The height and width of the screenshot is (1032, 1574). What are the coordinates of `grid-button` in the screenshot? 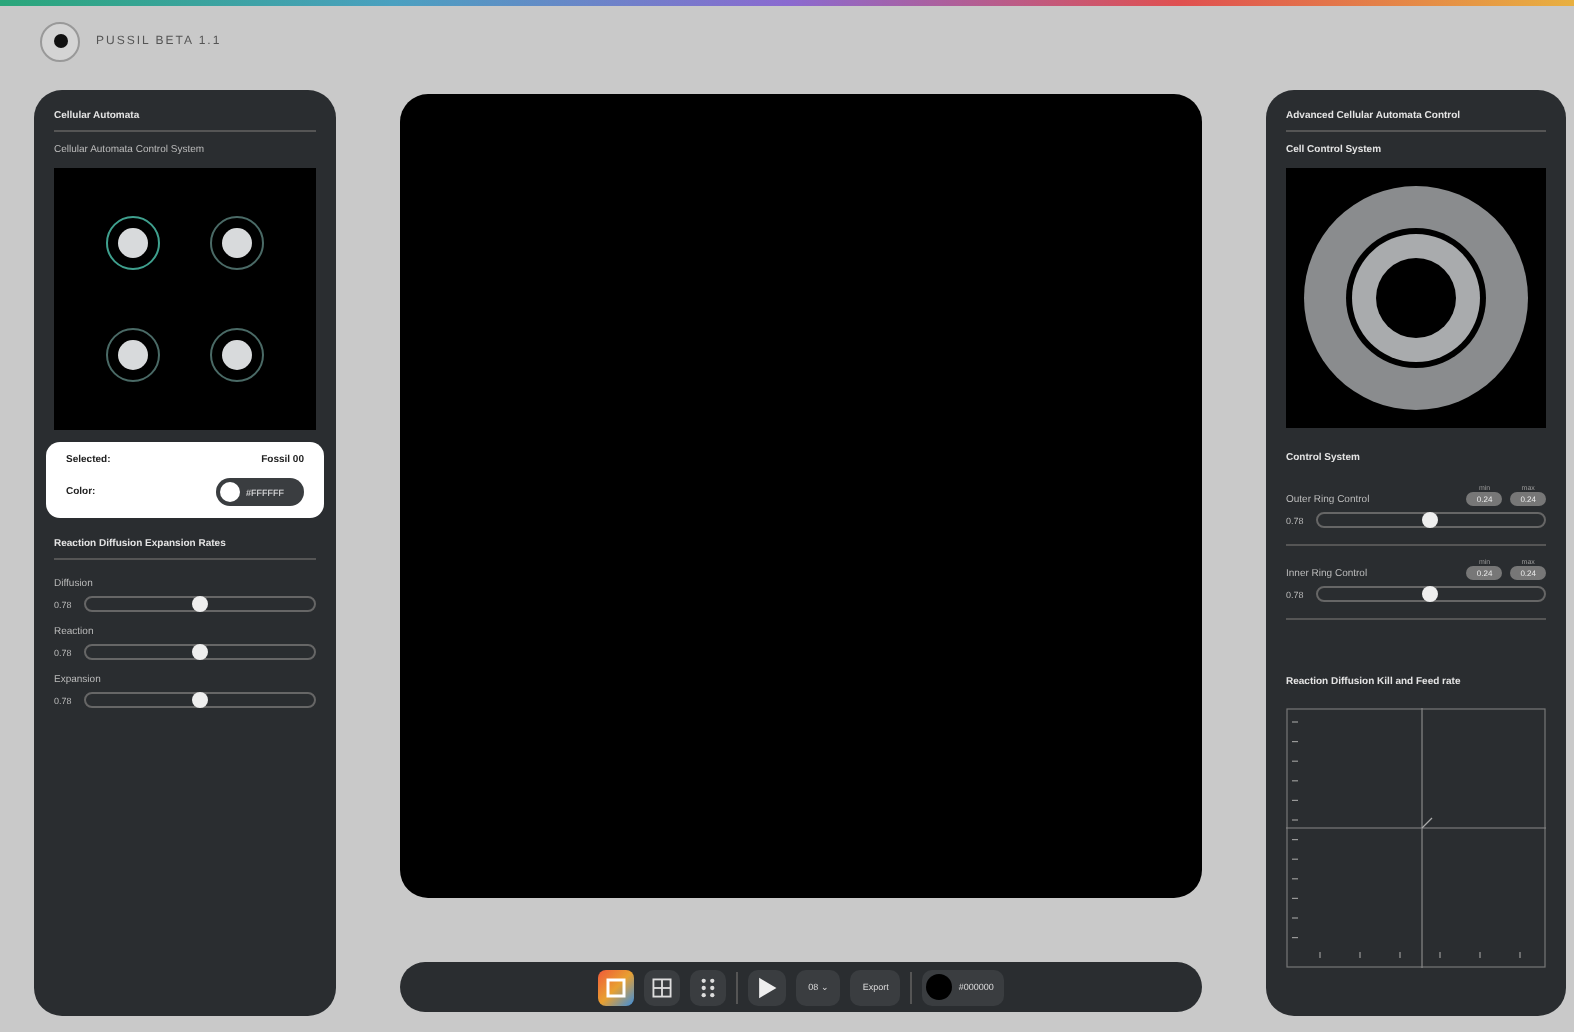 It's located at (662, 987).